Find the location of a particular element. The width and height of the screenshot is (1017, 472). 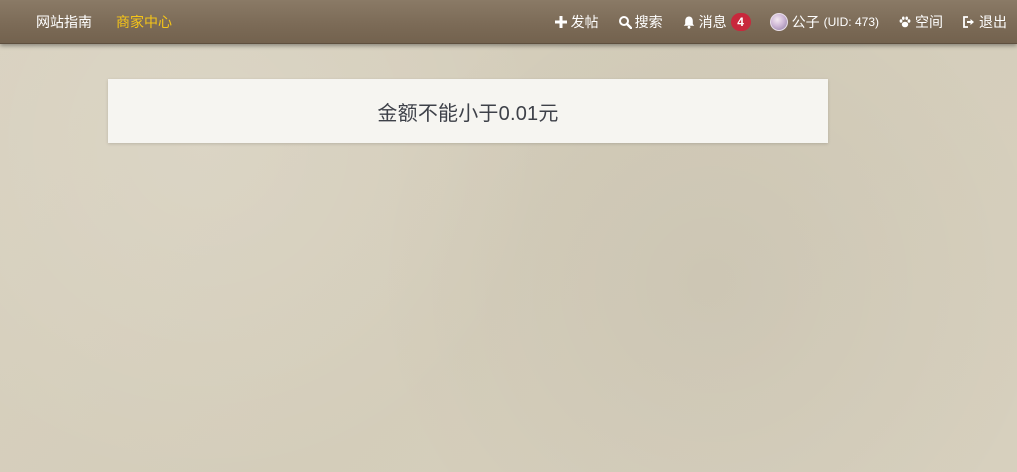

error-message-box: 金额不能小于0.01元 is located at coordinates (468, 111).